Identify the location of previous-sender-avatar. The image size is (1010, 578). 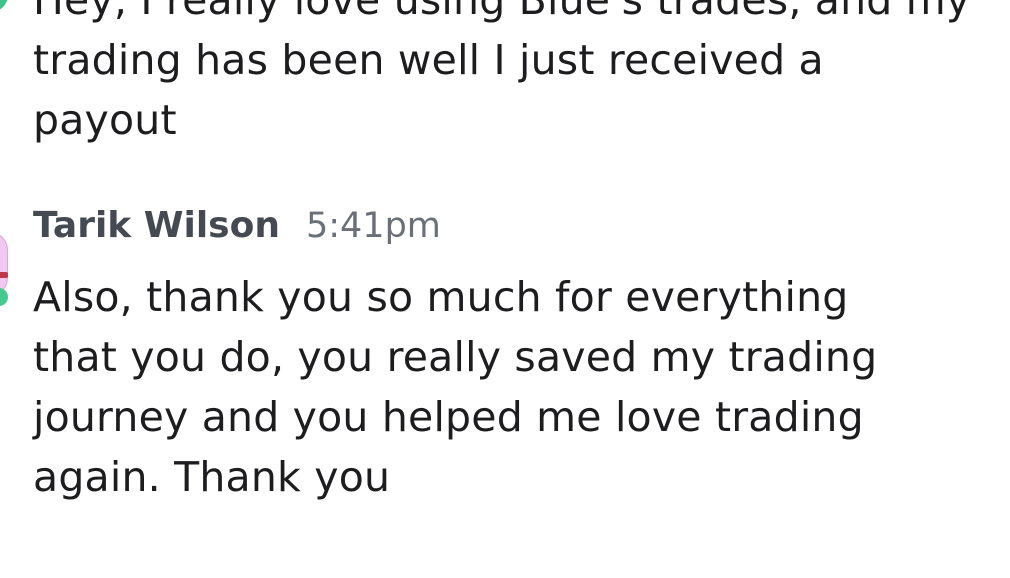
(4, 6).